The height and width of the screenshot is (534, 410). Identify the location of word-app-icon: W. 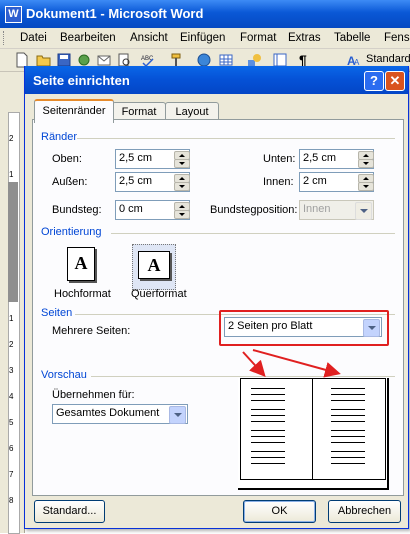
(13, 14).